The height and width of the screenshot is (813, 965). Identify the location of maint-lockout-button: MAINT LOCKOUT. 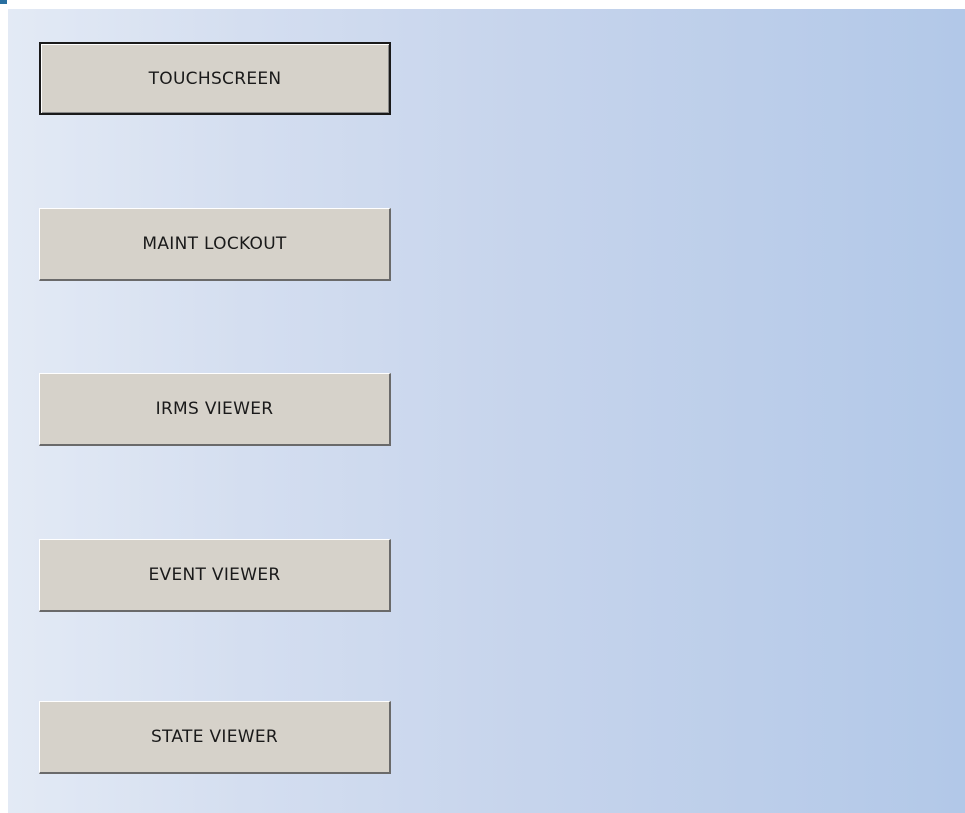
(215, 244).